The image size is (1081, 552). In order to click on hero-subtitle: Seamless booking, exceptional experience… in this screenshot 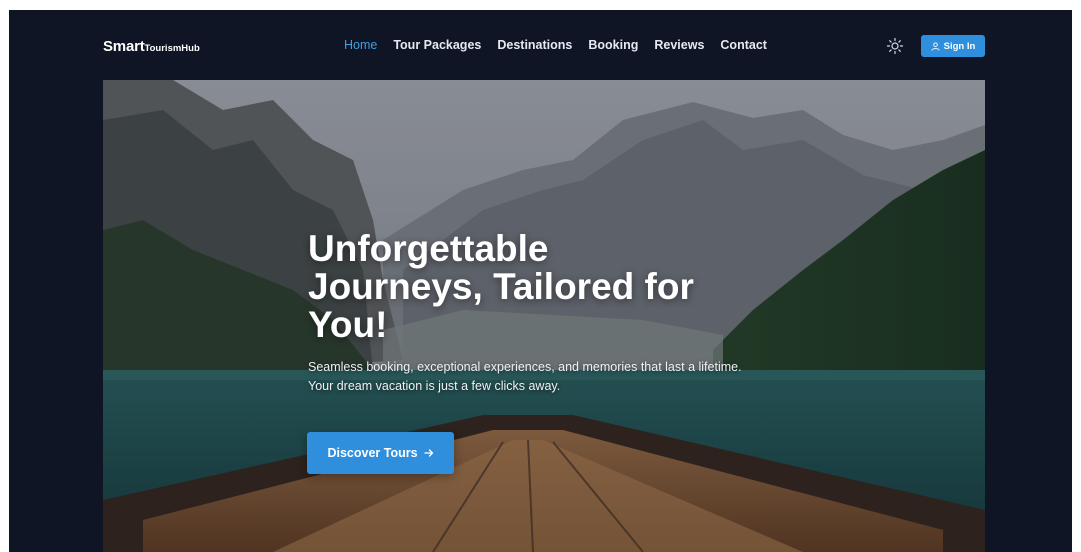, I will do `click(525, 376)`.